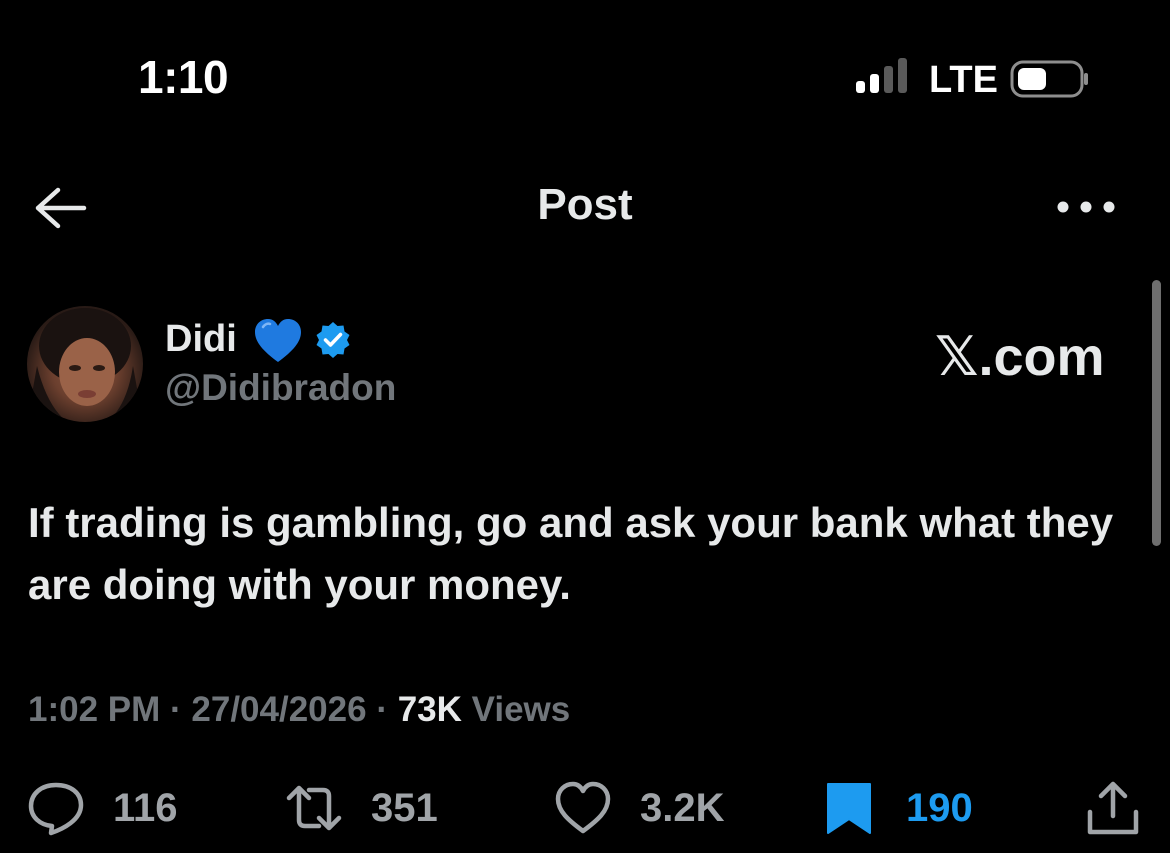  Describe the element at coordinates (278, 340) in the screenshot. I see `blue-heart-icon` at that location.